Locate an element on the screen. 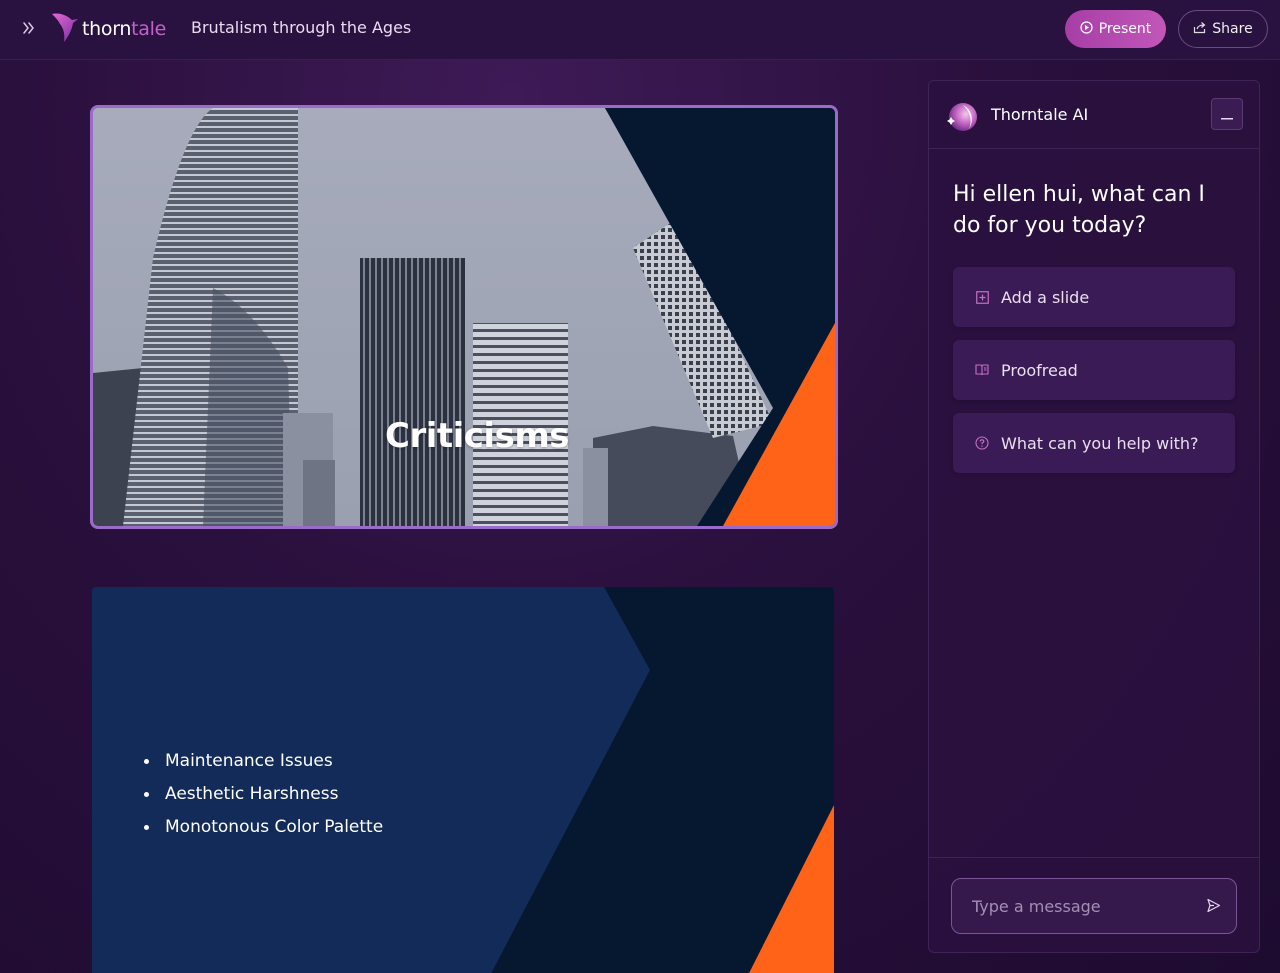 The height and width of the screenshot is (973, 1280). hummingbird-logo-icon is located at coordinates (65, 29).